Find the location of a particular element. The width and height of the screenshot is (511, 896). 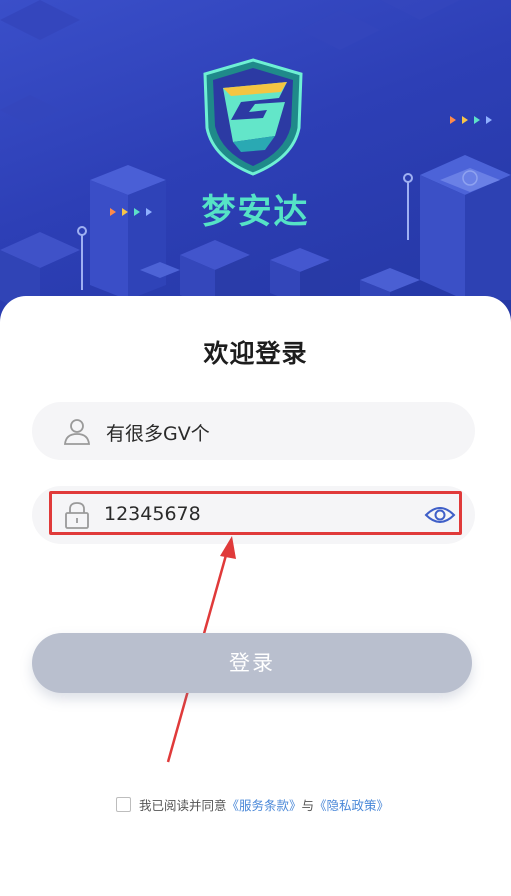

checkbox-icon is located at coordinates (123, 804).